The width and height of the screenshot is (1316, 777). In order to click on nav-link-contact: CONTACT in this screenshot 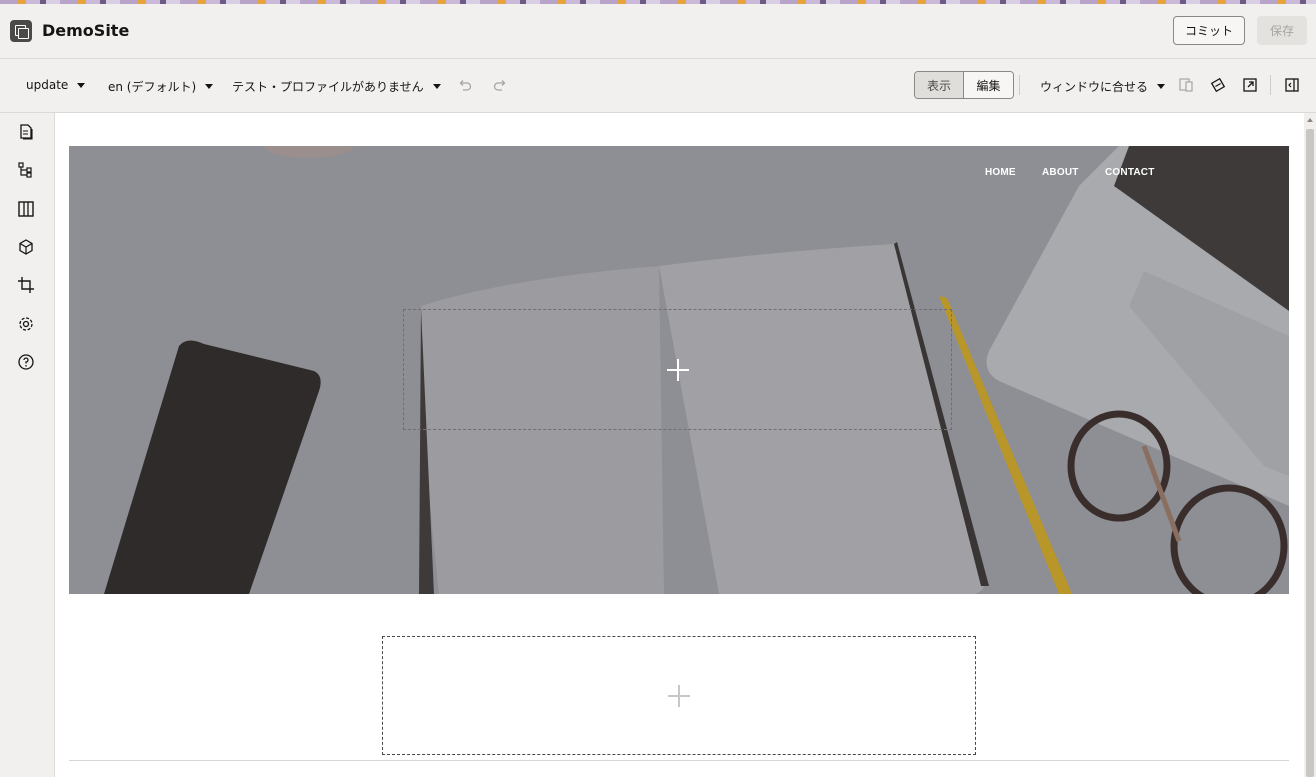, I will do `click(1130, 172)`.